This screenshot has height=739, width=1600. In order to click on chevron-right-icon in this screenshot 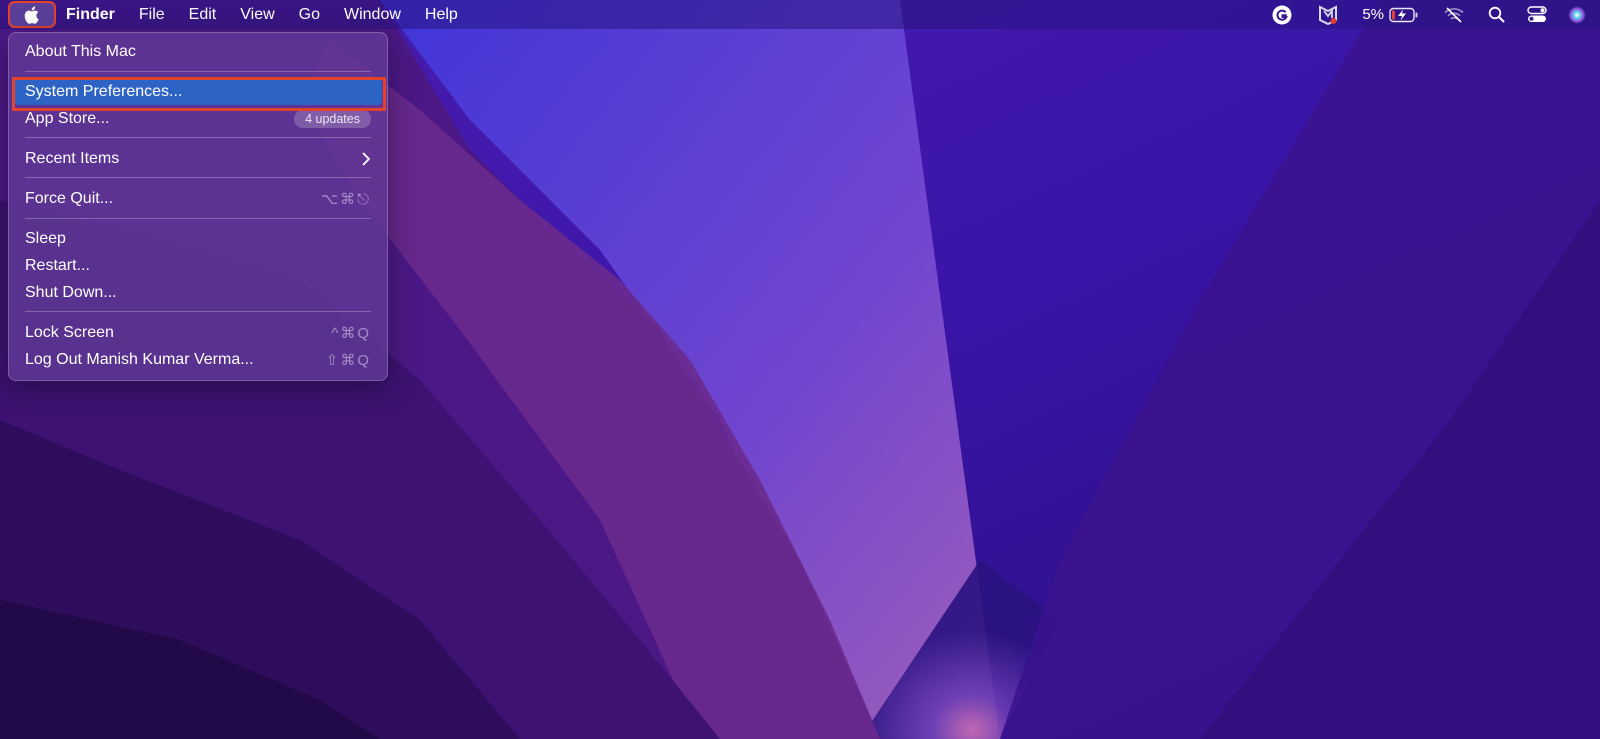, I will do `click(366, 159)`.